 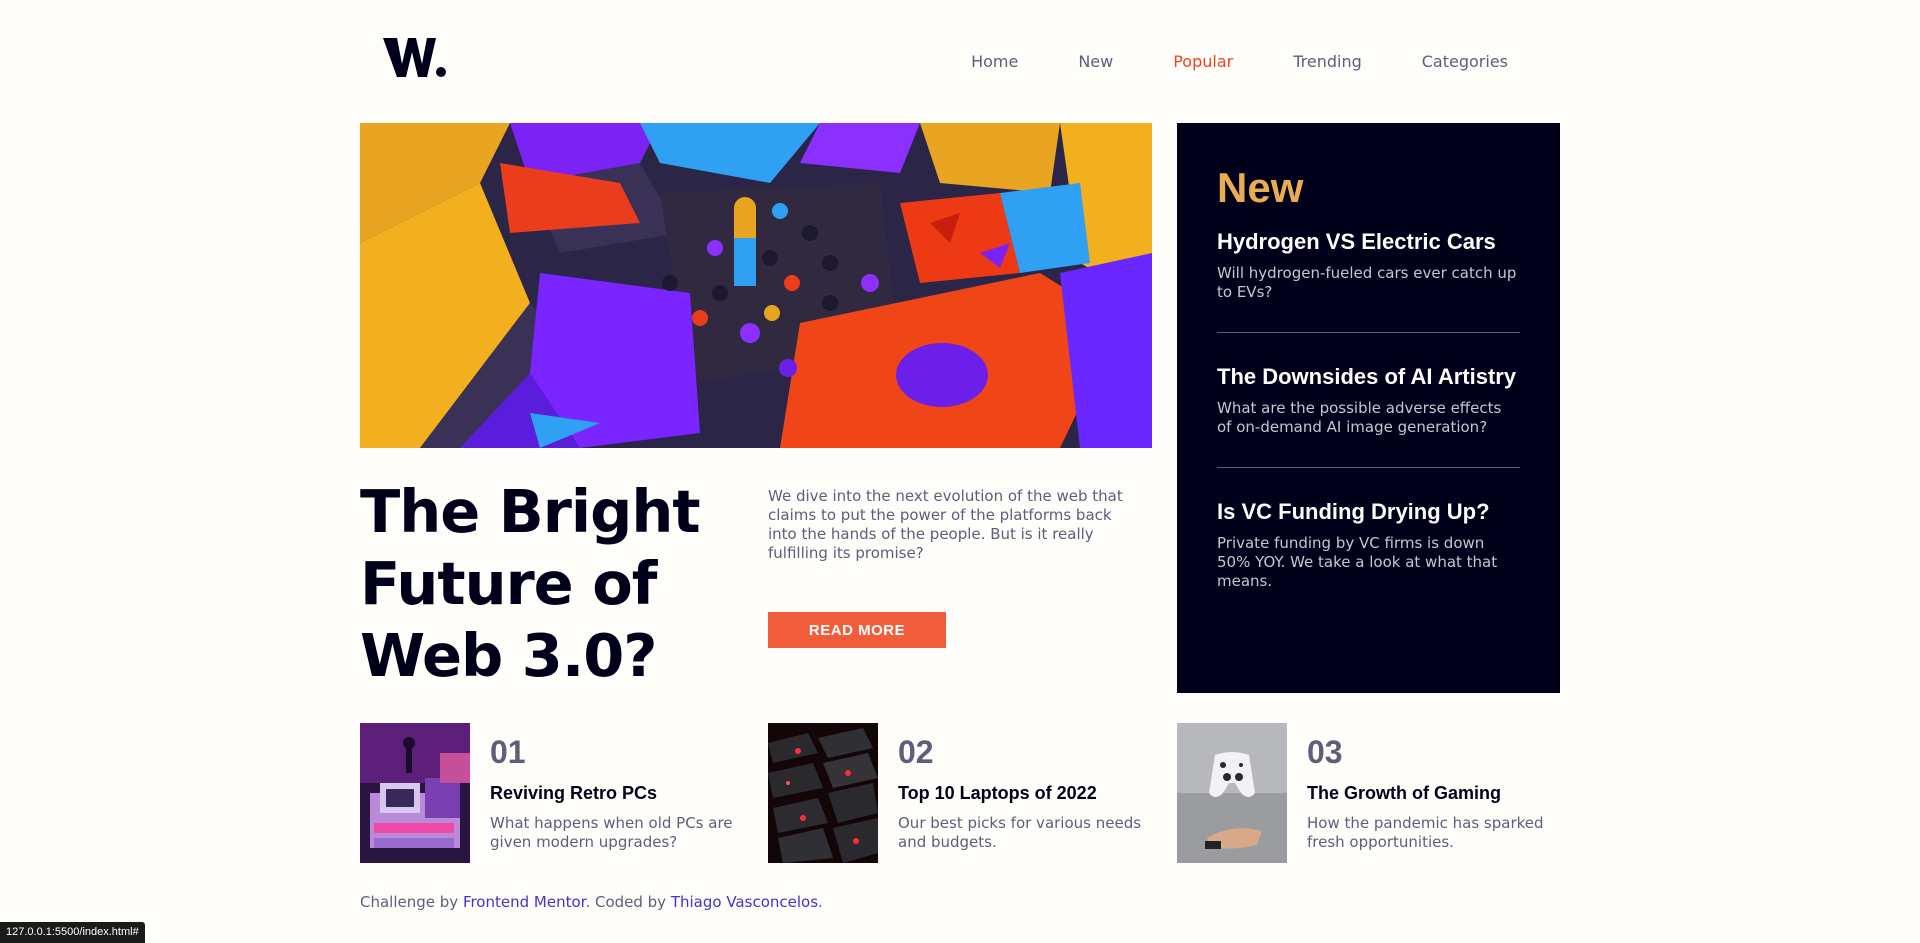 What do you see at coordinates (1232, 793) in the screenshot?
I see `gaming-thumbnail` at bounding box center [1232, 793].